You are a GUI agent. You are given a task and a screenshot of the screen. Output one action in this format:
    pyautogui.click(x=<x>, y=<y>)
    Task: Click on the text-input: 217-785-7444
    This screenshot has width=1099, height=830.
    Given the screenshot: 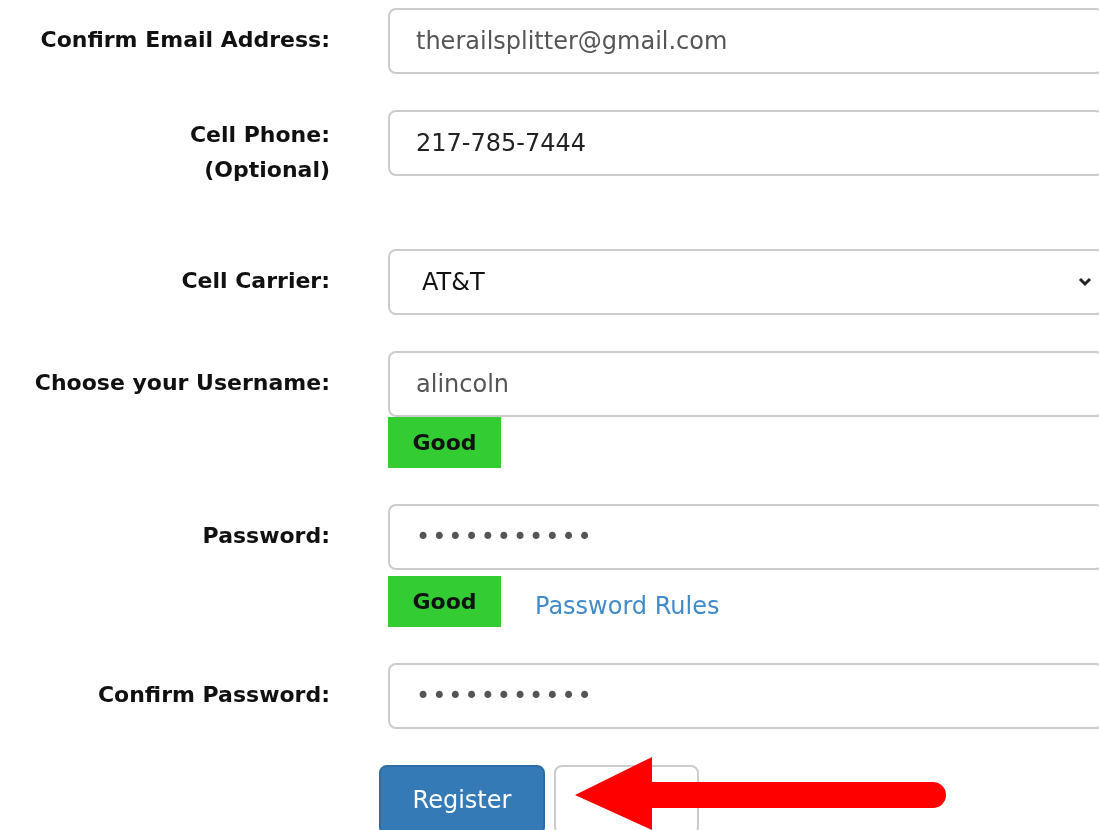 What is the action you would take?
    pyautogui.click(x=743, y=143)
    